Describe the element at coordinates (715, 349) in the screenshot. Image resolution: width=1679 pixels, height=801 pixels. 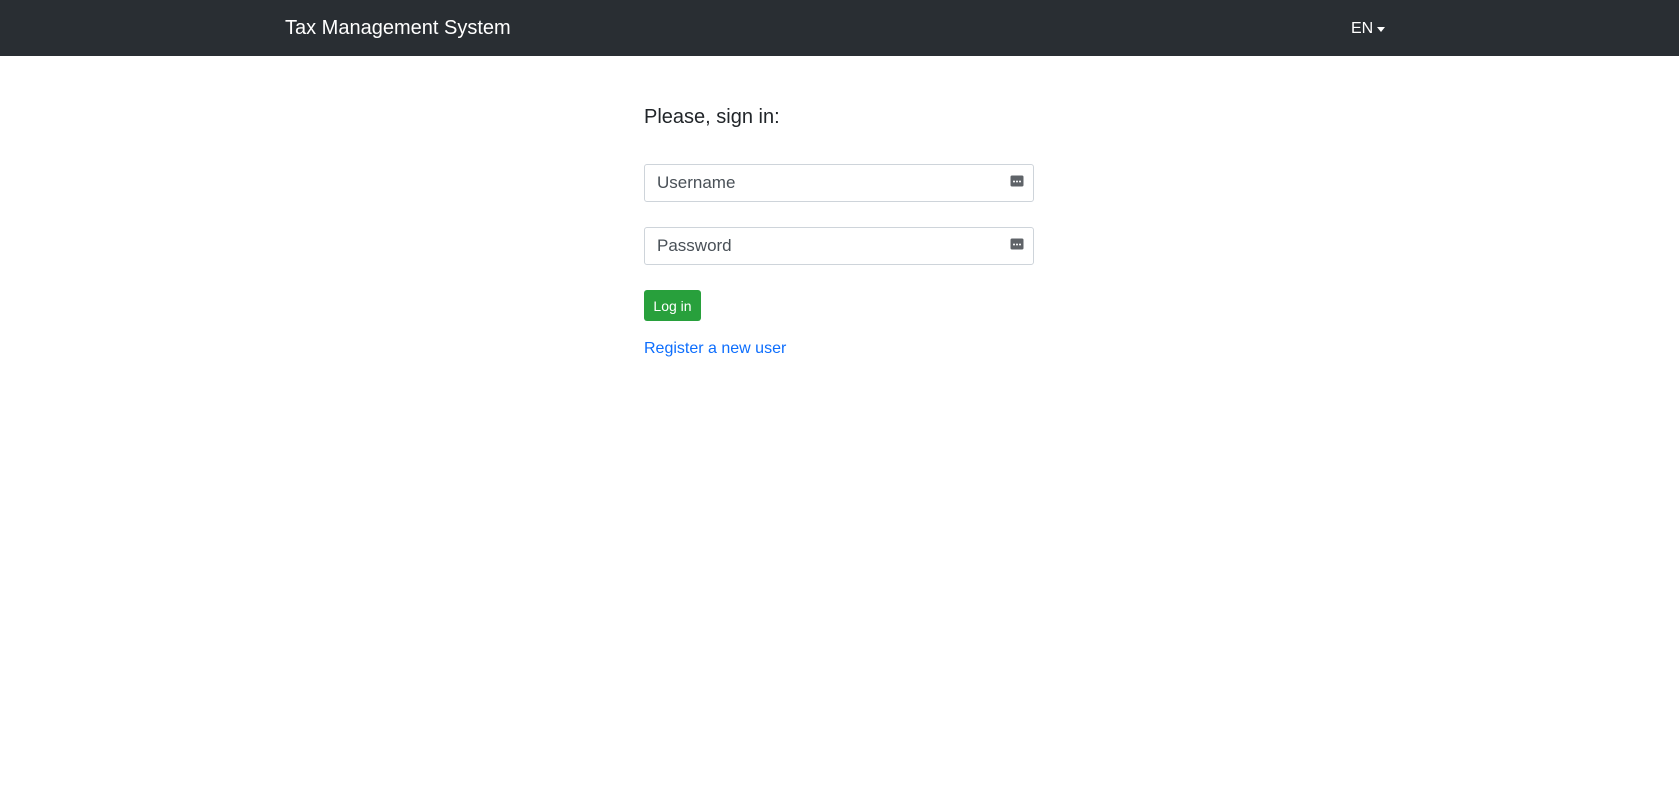
I see `register-link: Register a new user` at that location.